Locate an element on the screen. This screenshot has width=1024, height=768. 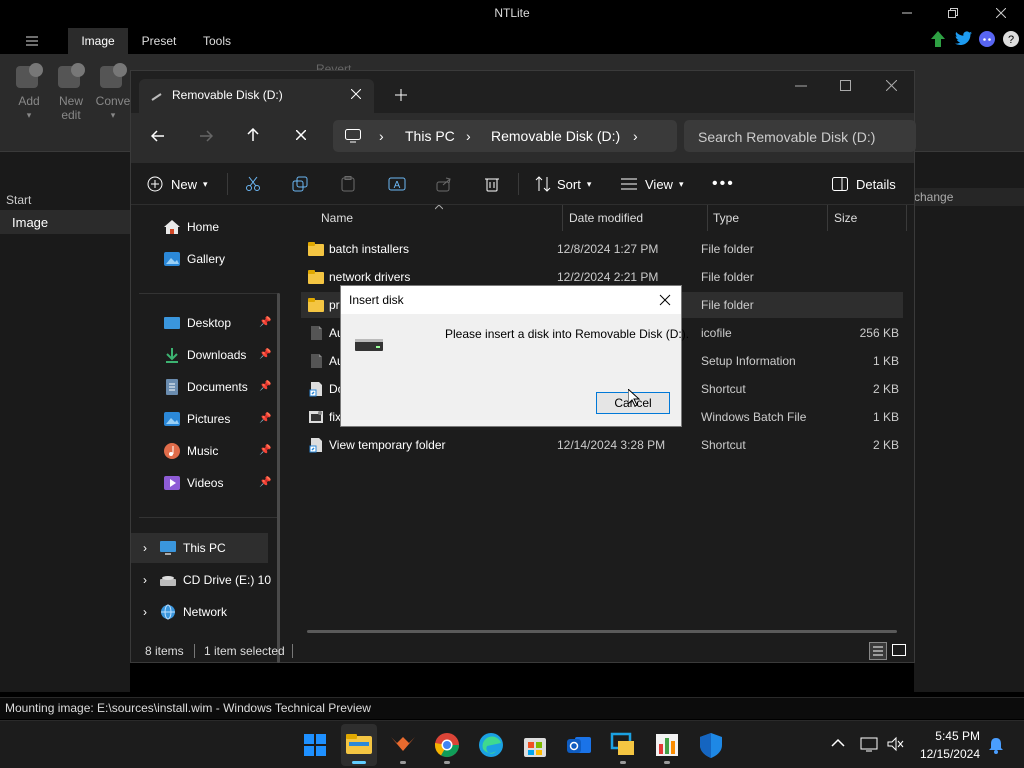
store-icon is located at coordinates (535, 745).